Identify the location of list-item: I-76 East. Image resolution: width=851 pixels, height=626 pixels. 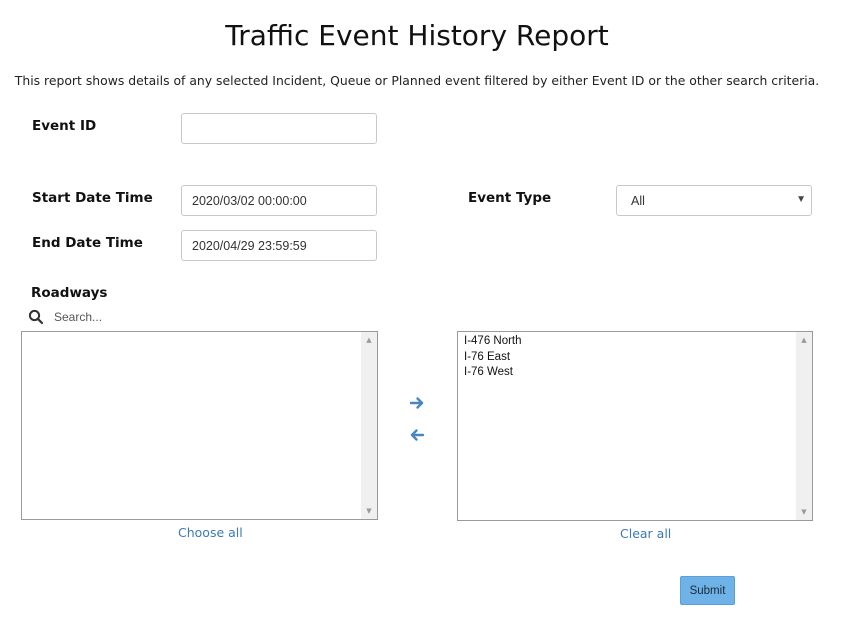
(638, 358).